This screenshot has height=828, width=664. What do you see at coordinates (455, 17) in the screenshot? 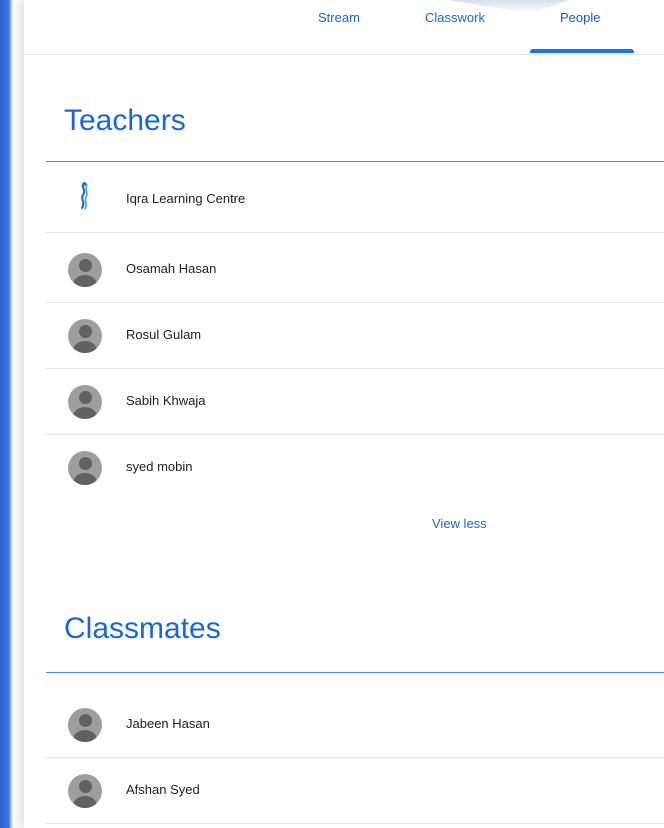
I see `tab-classwork: Classwork` at bounding box center [455, 17].